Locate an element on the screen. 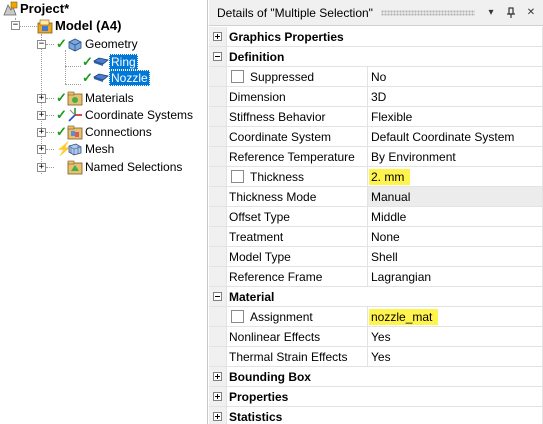 The image size is (543, 424). materials-label: Materials is located at coordinates (109, 98).